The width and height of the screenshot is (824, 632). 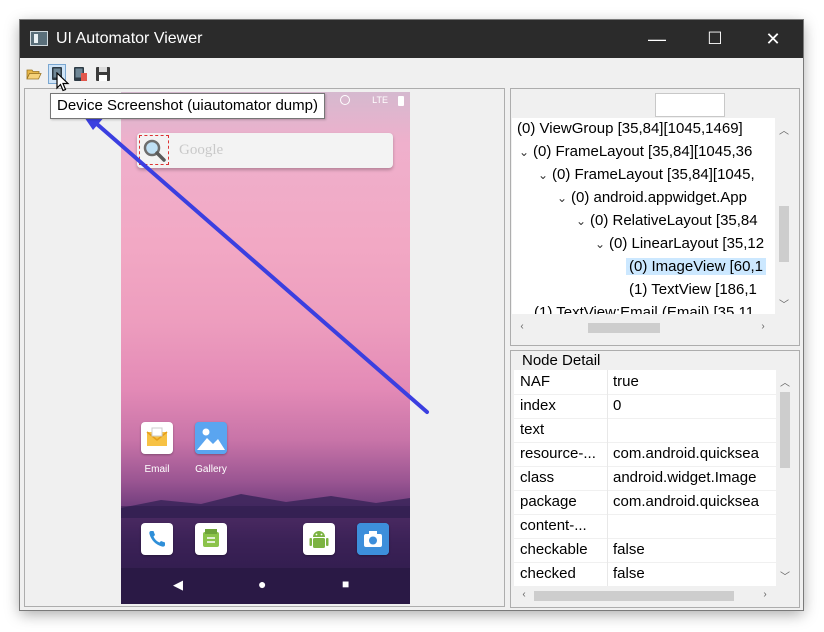 What do you see at coordinates (63, 82) in the screenshot?
I see `mouse-cursor-icon` at bounding box center [63, 82].